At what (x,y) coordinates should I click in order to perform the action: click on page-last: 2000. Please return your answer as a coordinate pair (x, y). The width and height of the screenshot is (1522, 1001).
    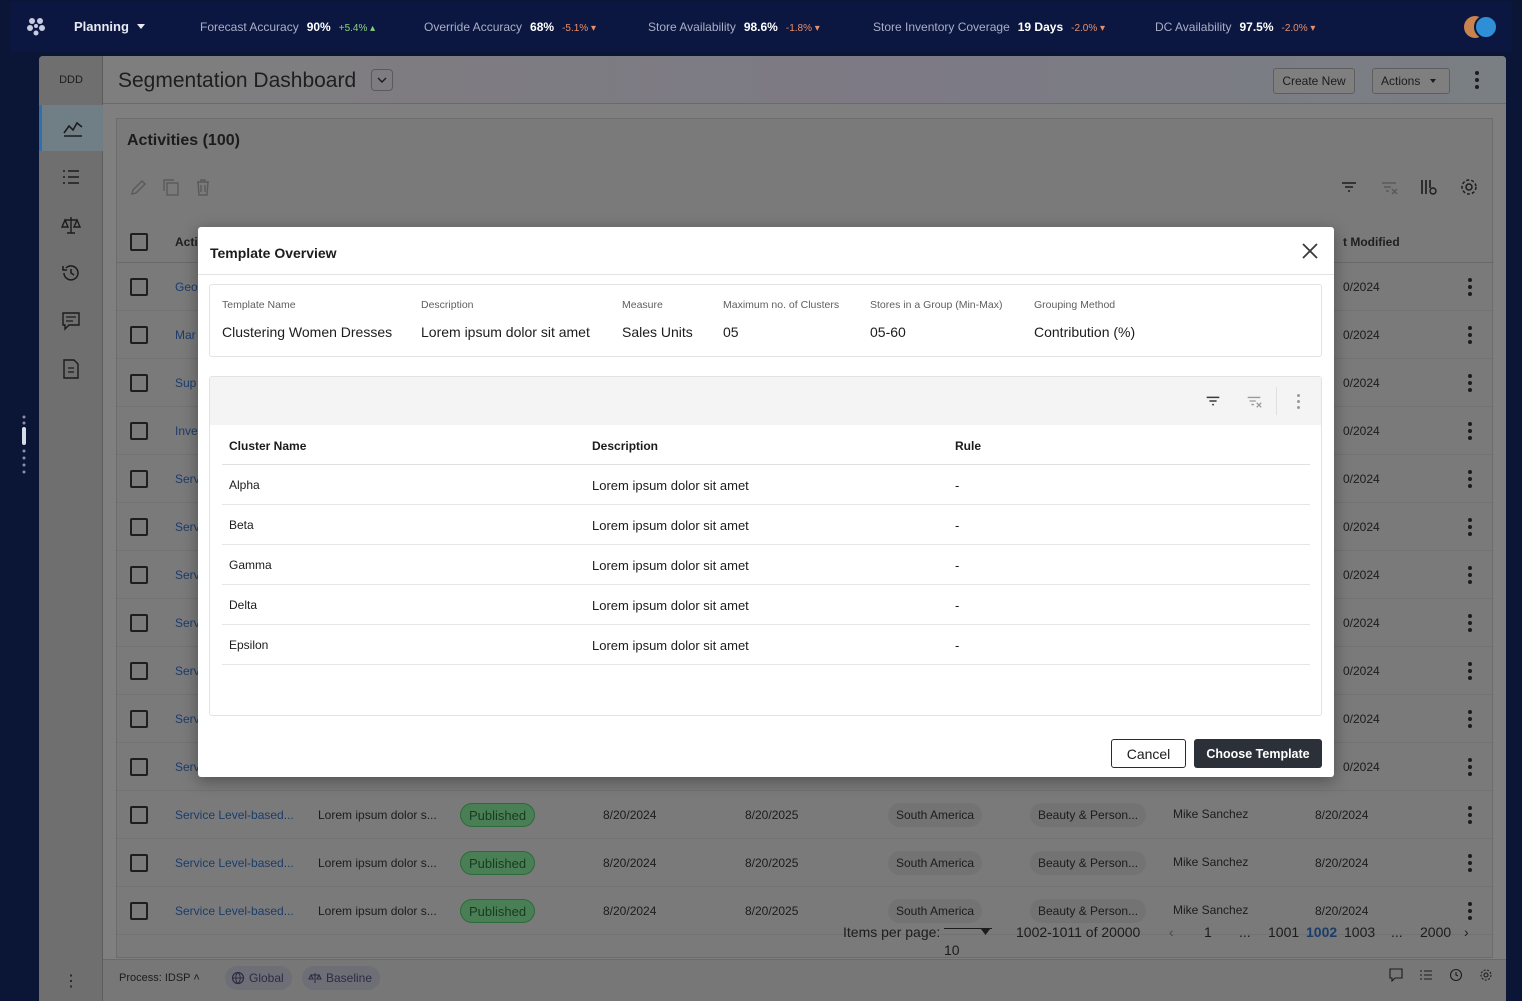
    Looking at the image, I should click on (1435, 932).